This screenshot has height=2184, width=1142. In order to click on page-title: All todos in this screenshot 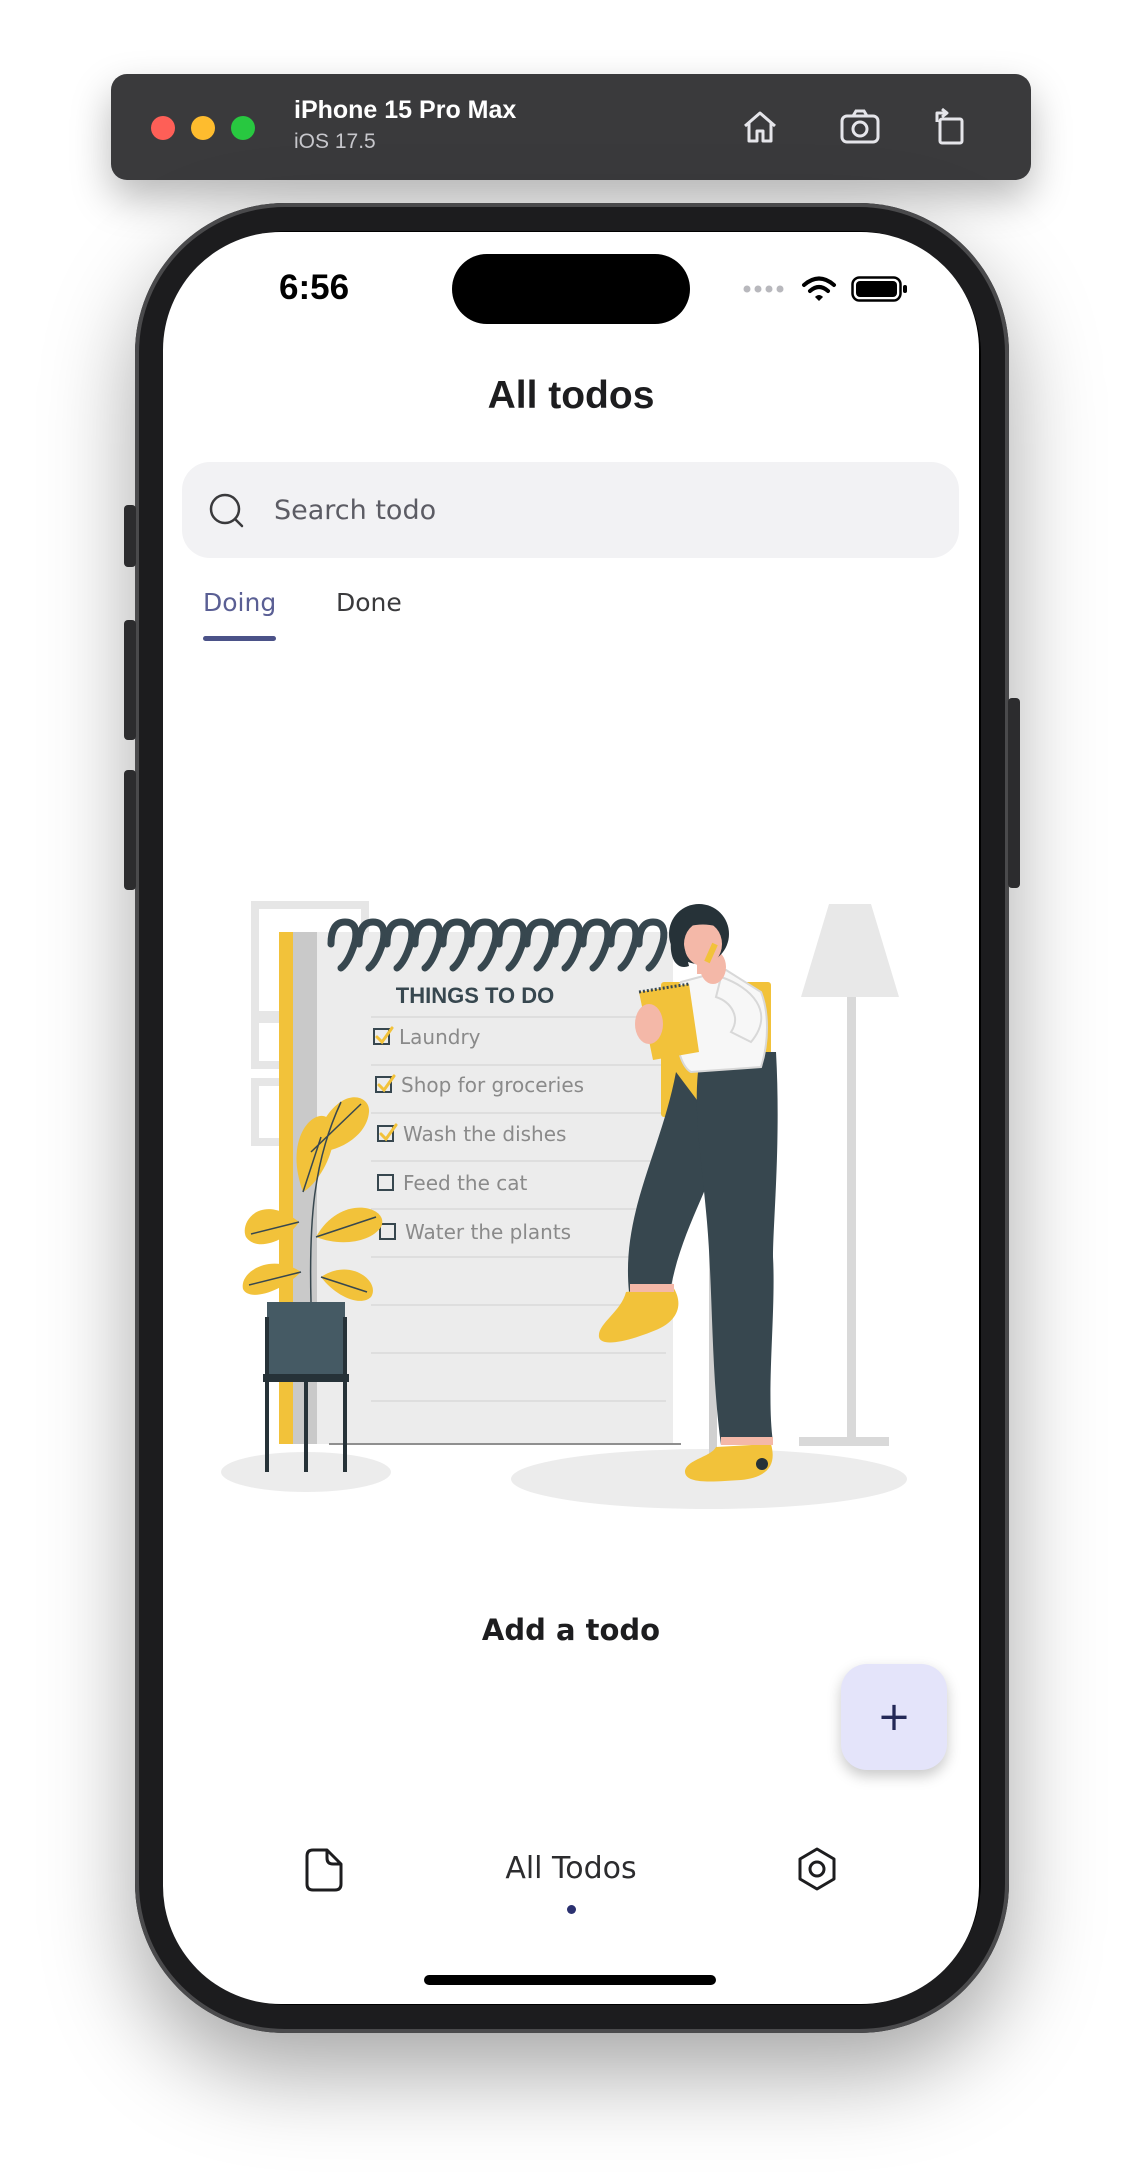, I will do `click(571, 395)`.